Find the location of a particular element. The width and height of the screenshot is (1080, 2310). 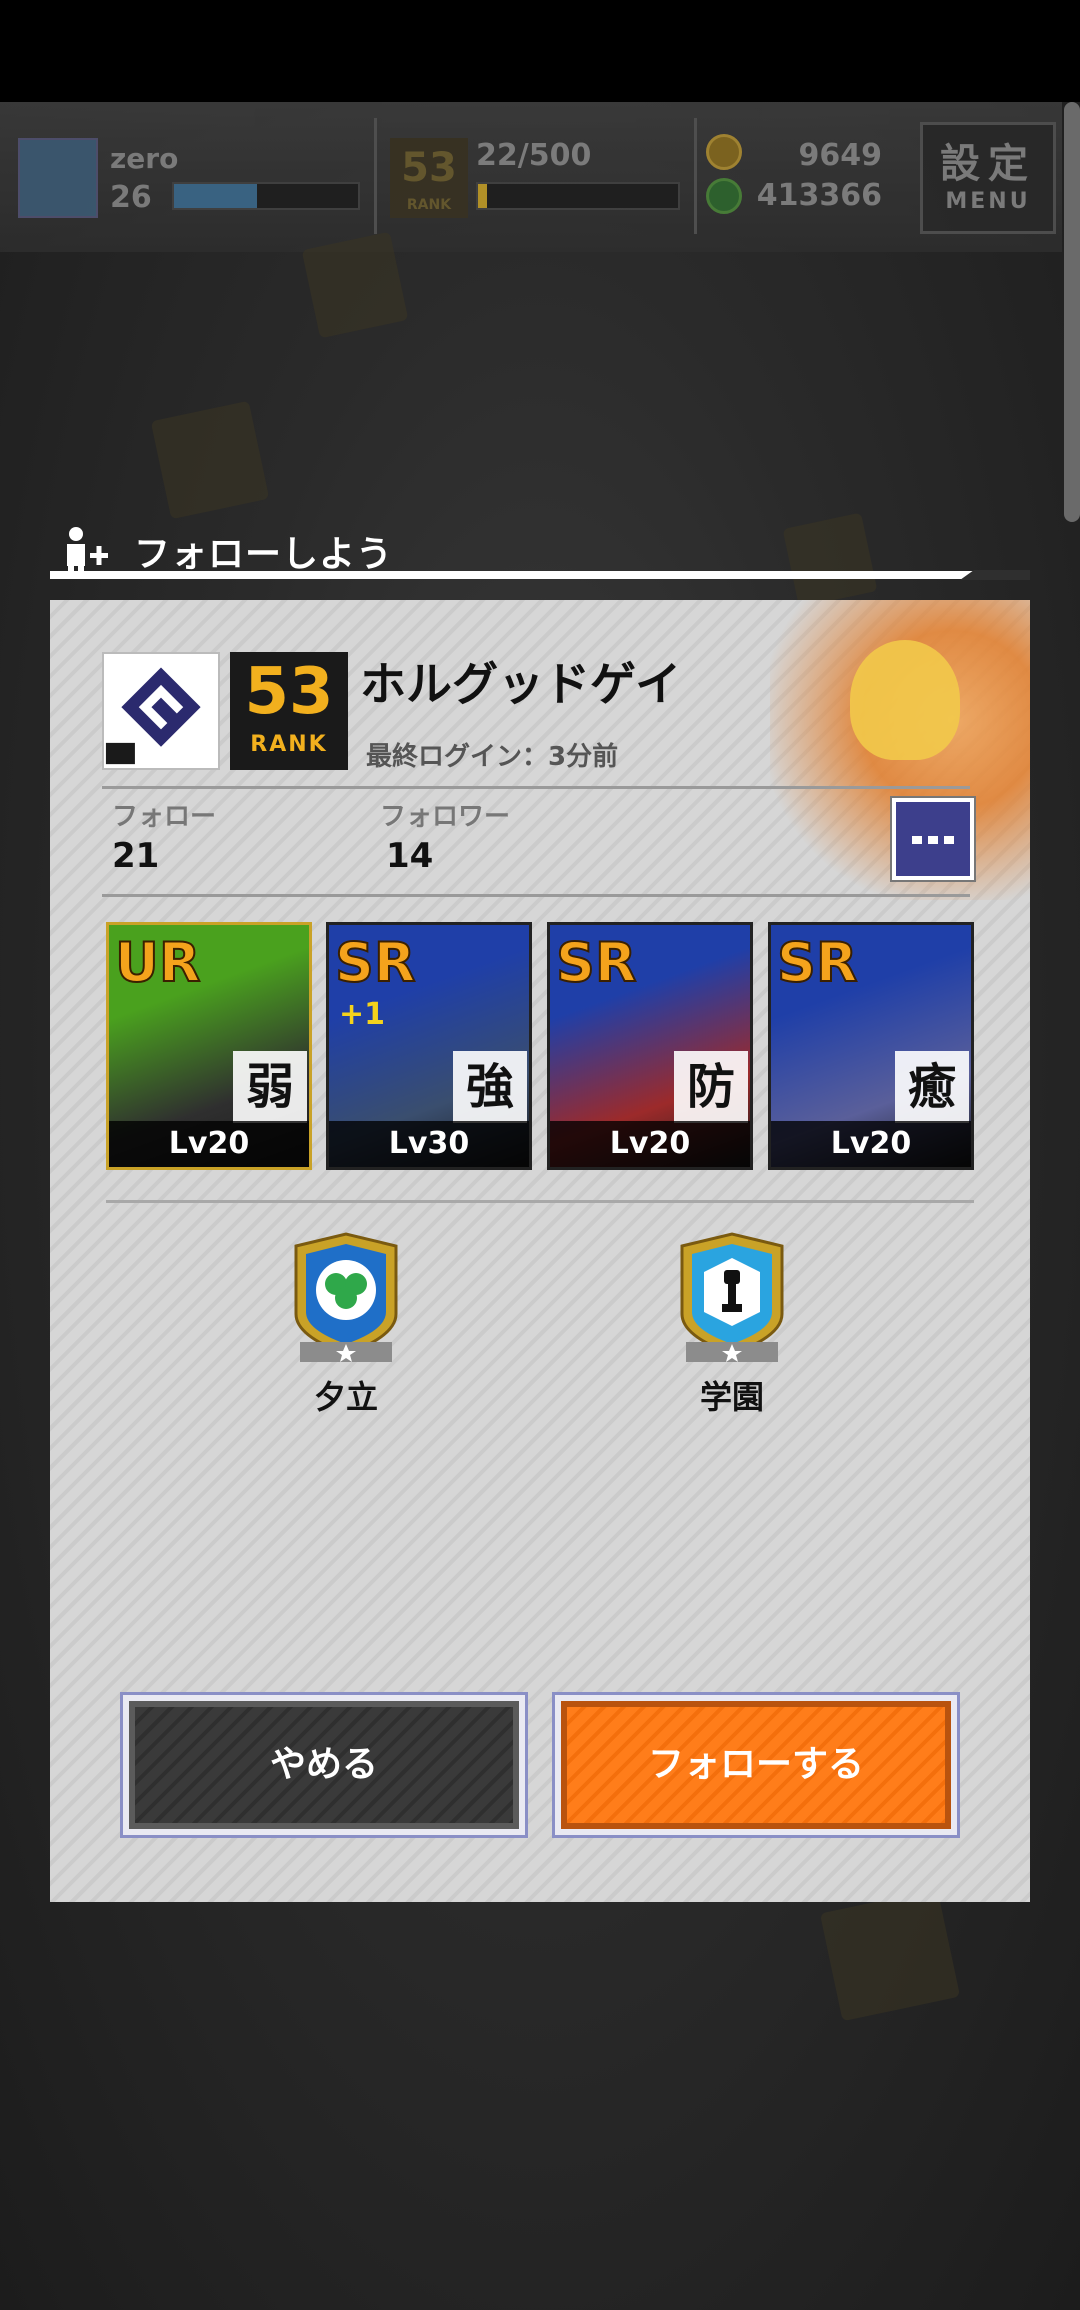

gold-coin-icon is located at coordinates (724, 152).